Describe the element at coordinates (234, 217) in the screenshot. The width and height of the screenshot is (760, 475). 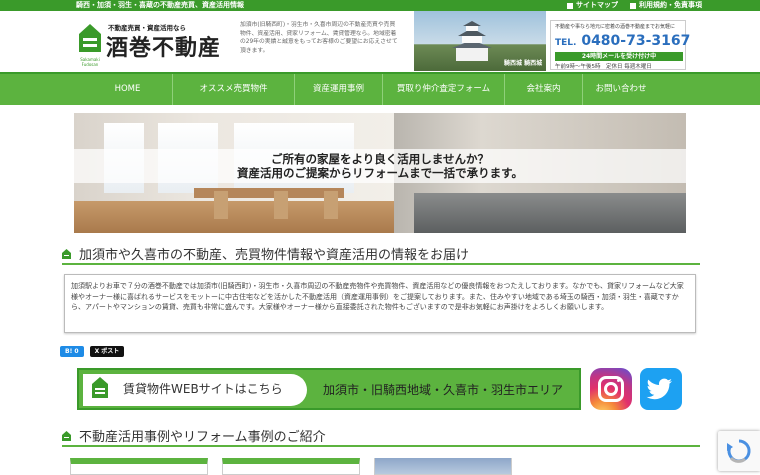
I see `hero-floor` at that location.